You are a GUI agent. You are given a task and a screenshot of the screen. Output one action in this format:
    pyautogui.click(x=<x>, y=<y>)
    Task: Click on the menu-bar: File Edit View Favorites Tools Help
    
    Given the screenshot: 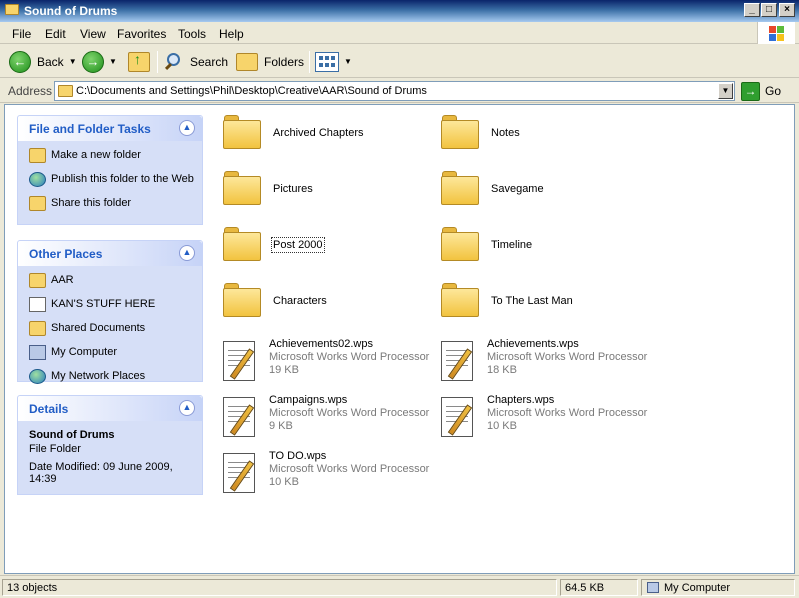 What is the action you would take?
    pyautogui.click(x=399, y=33)
    